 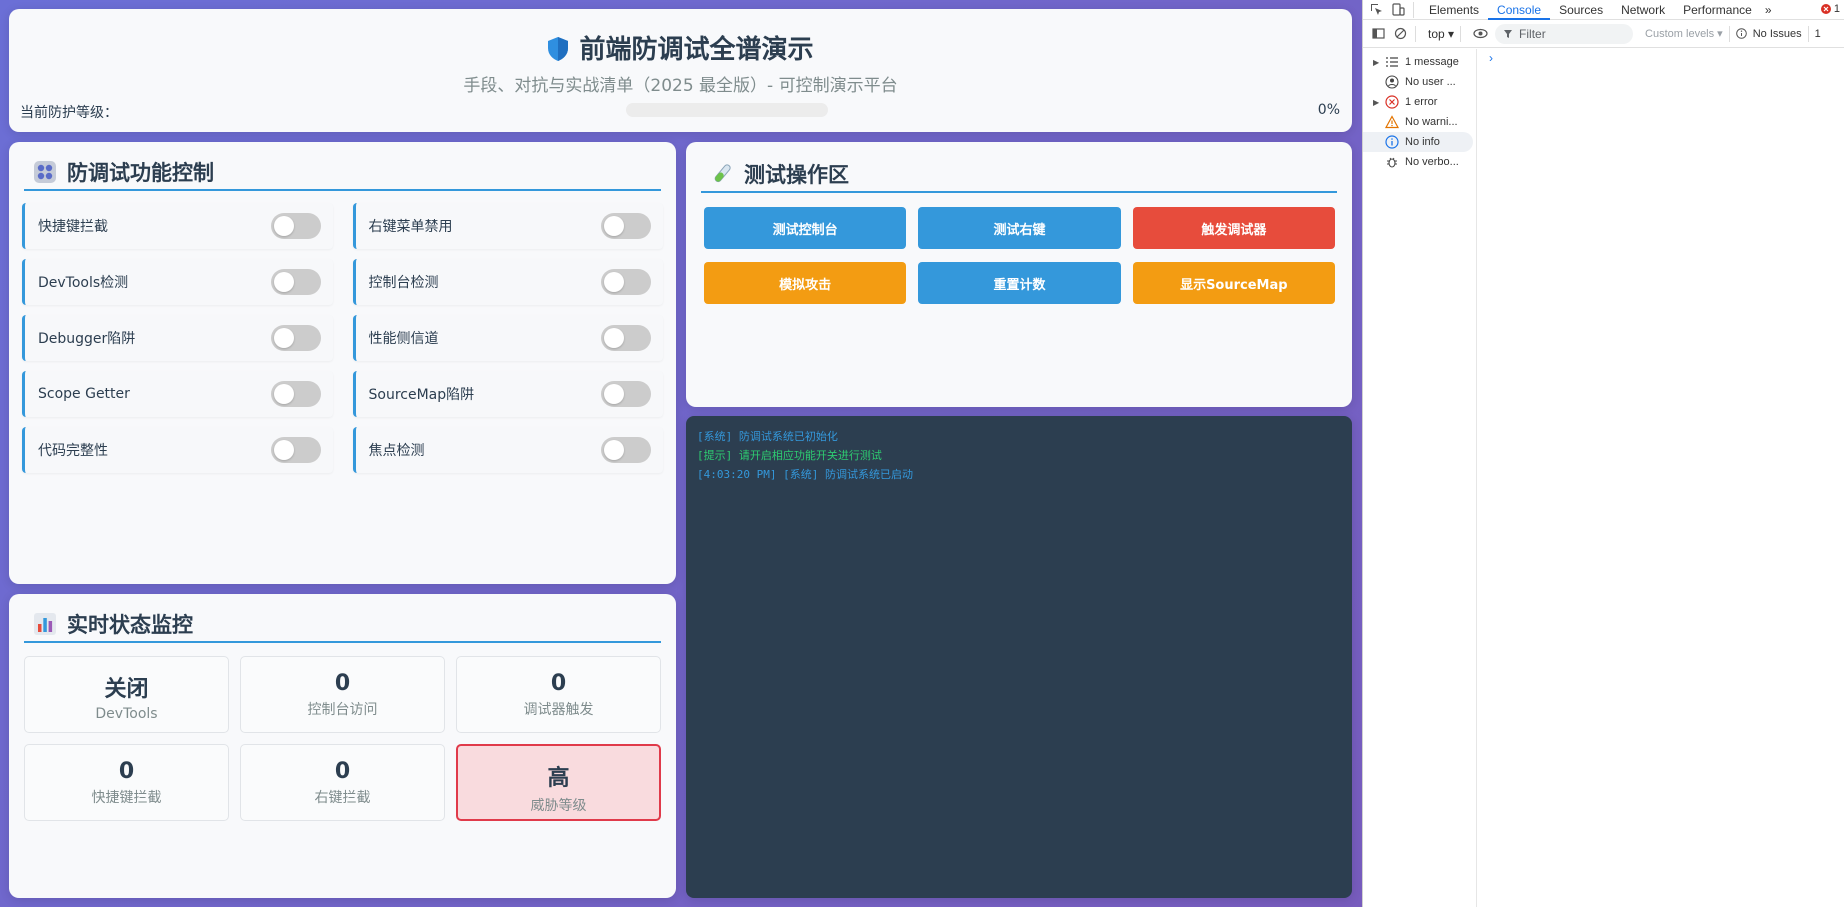 I want to click on sidebar-toggle-icon, so click(x=1378, y=34).